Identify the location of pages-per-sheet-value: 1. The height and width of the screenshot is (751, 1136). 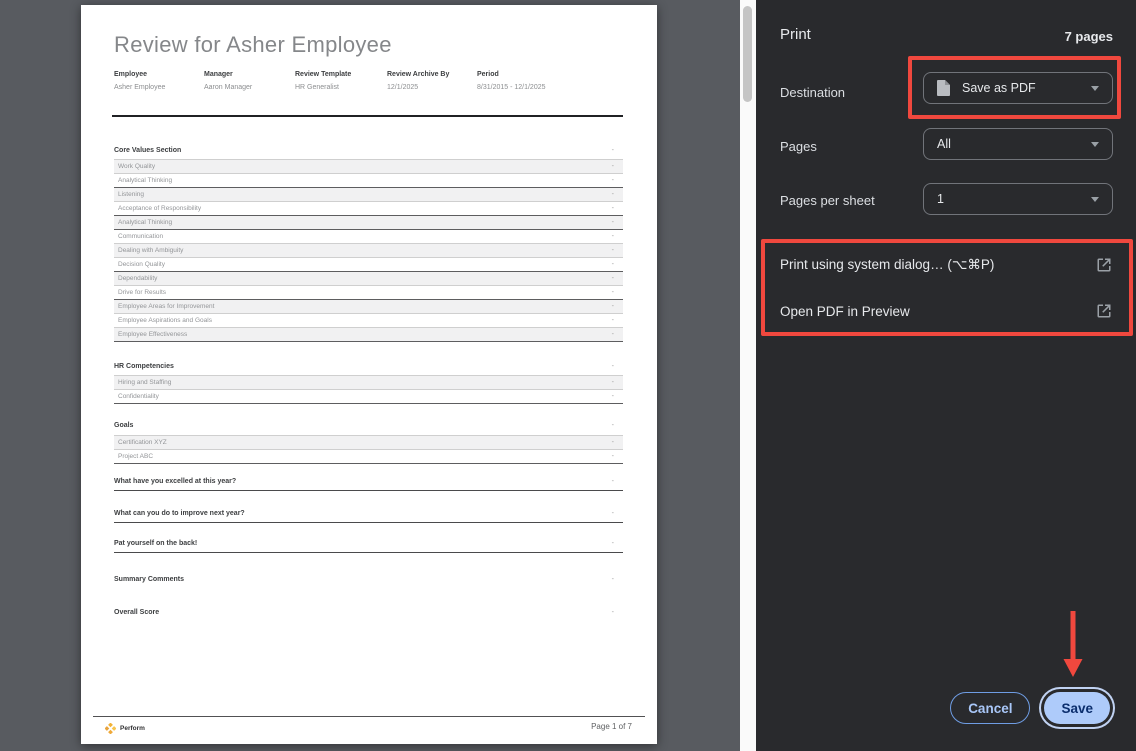
(940, 199).